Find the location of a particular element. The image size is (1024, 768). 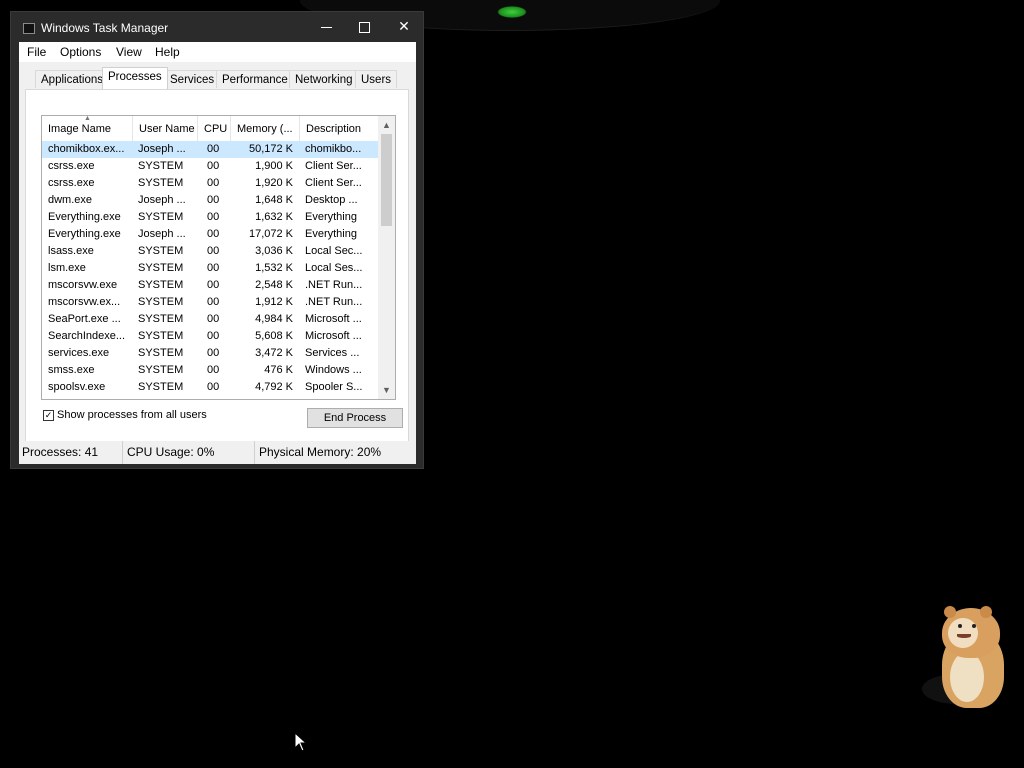

process-image-name: smss.exe is located at coordinates (71, 370).